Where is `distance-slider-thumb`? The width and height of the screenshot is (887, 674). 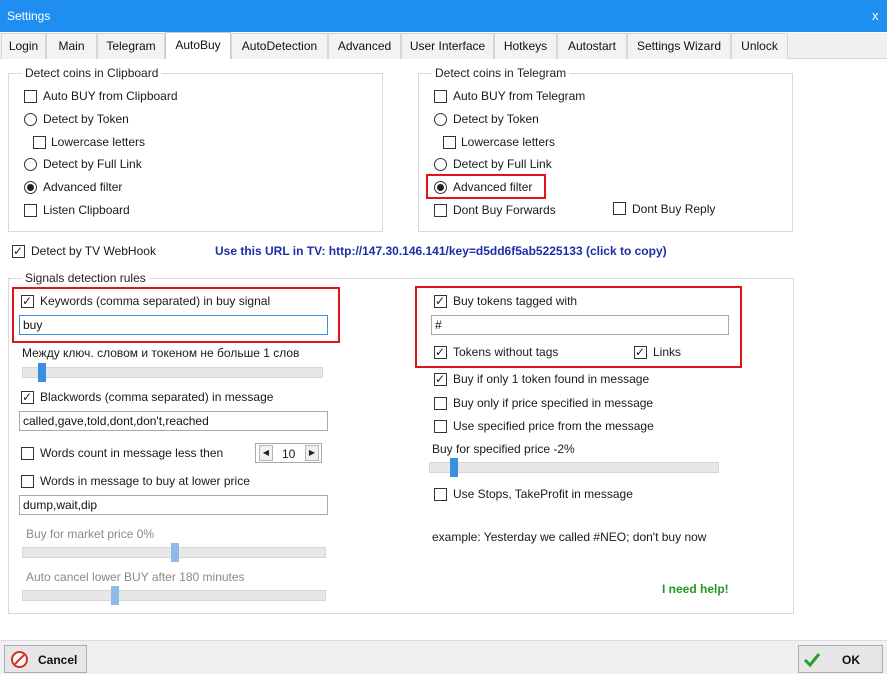
distance-slider-thumb is located at coordinates (42, 372).